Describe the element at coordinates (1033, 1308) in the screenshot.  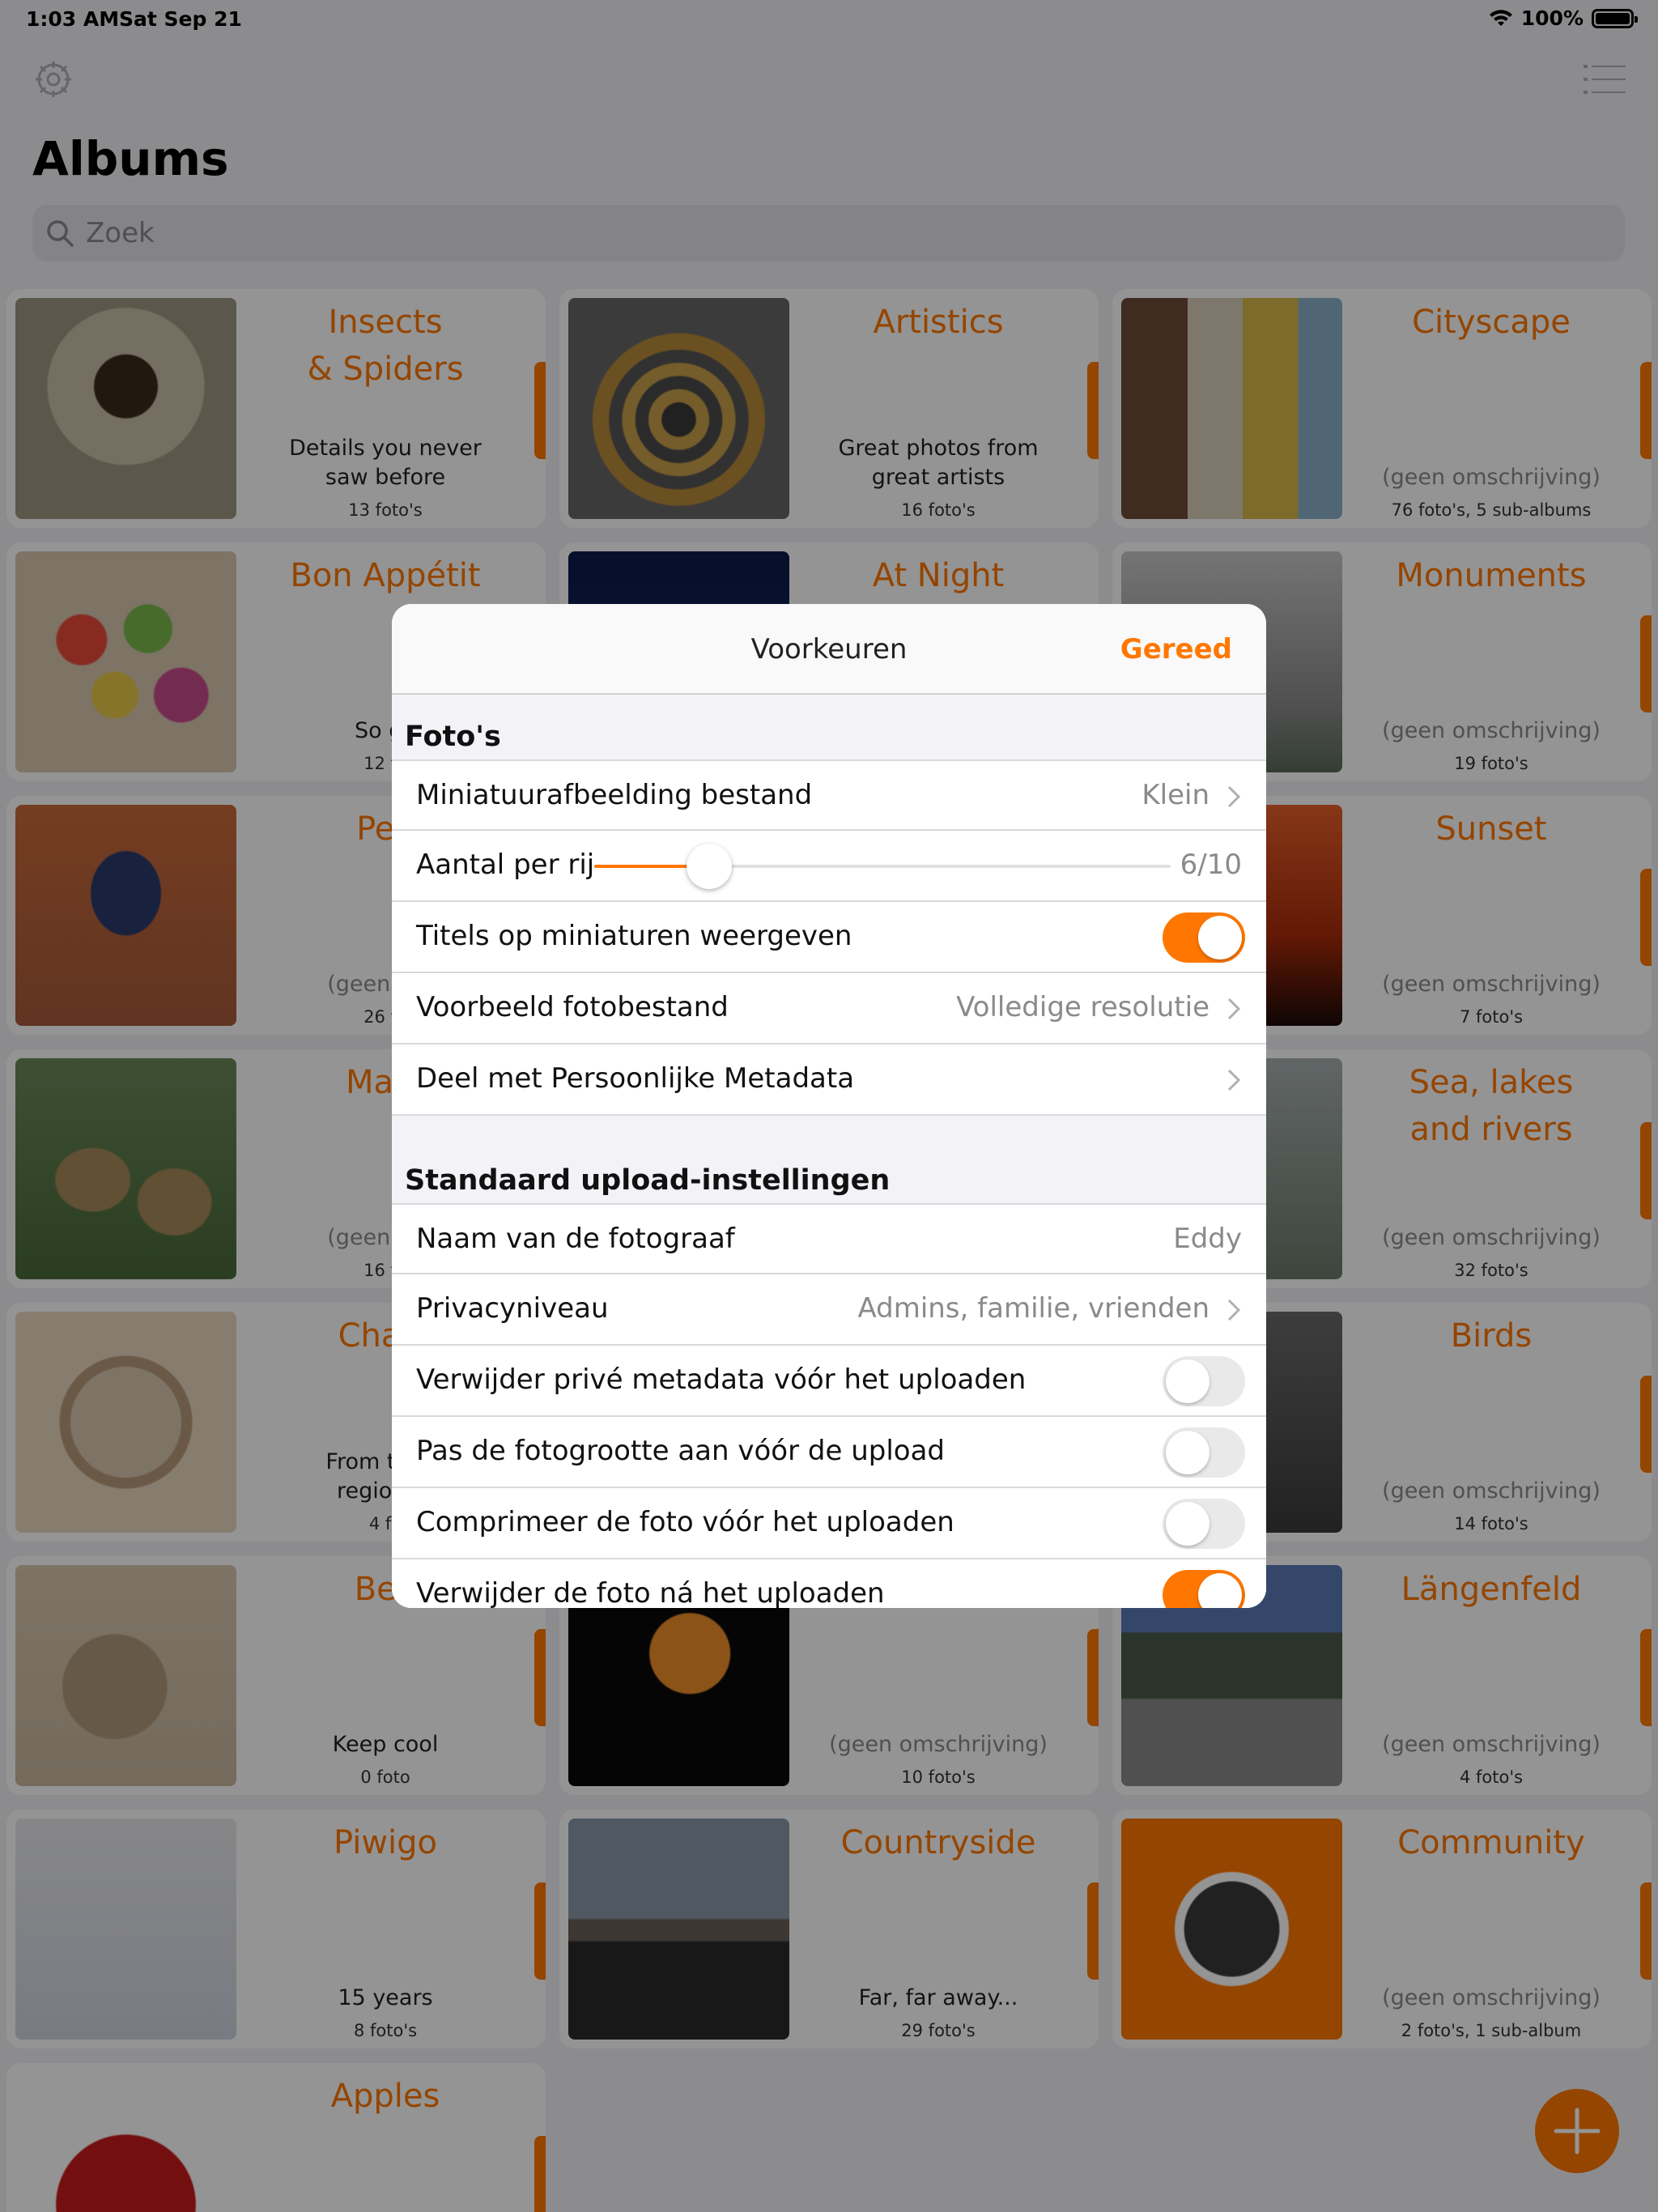
I see `privacy-value: Admins, familie, vrienden` at that location.